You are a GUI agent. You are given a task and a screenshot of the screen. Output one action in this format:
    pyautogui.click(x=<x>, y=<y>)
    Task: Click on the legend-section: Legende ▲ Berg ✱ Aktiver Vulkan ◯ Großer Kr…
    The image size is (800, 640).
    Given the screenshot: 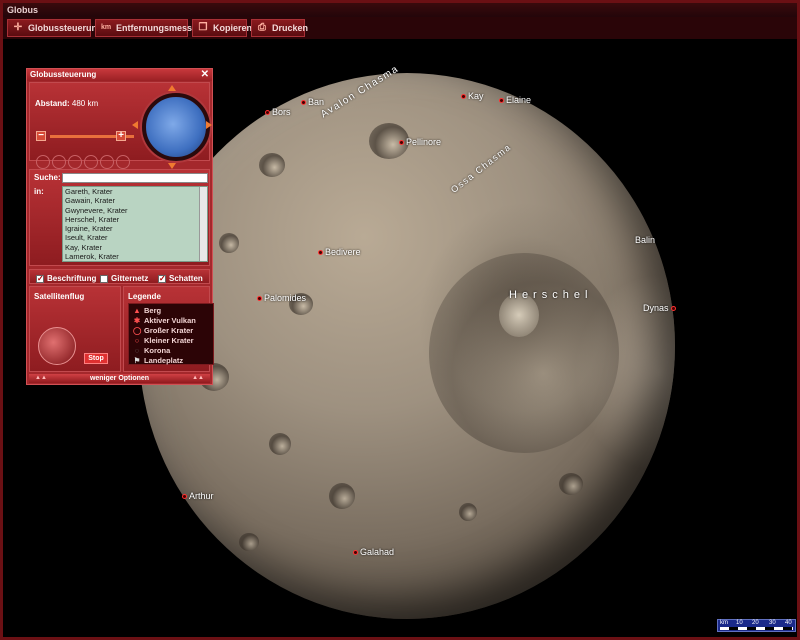 What is the action you would take?
    pyautogui.click(x=168, y=329)
    